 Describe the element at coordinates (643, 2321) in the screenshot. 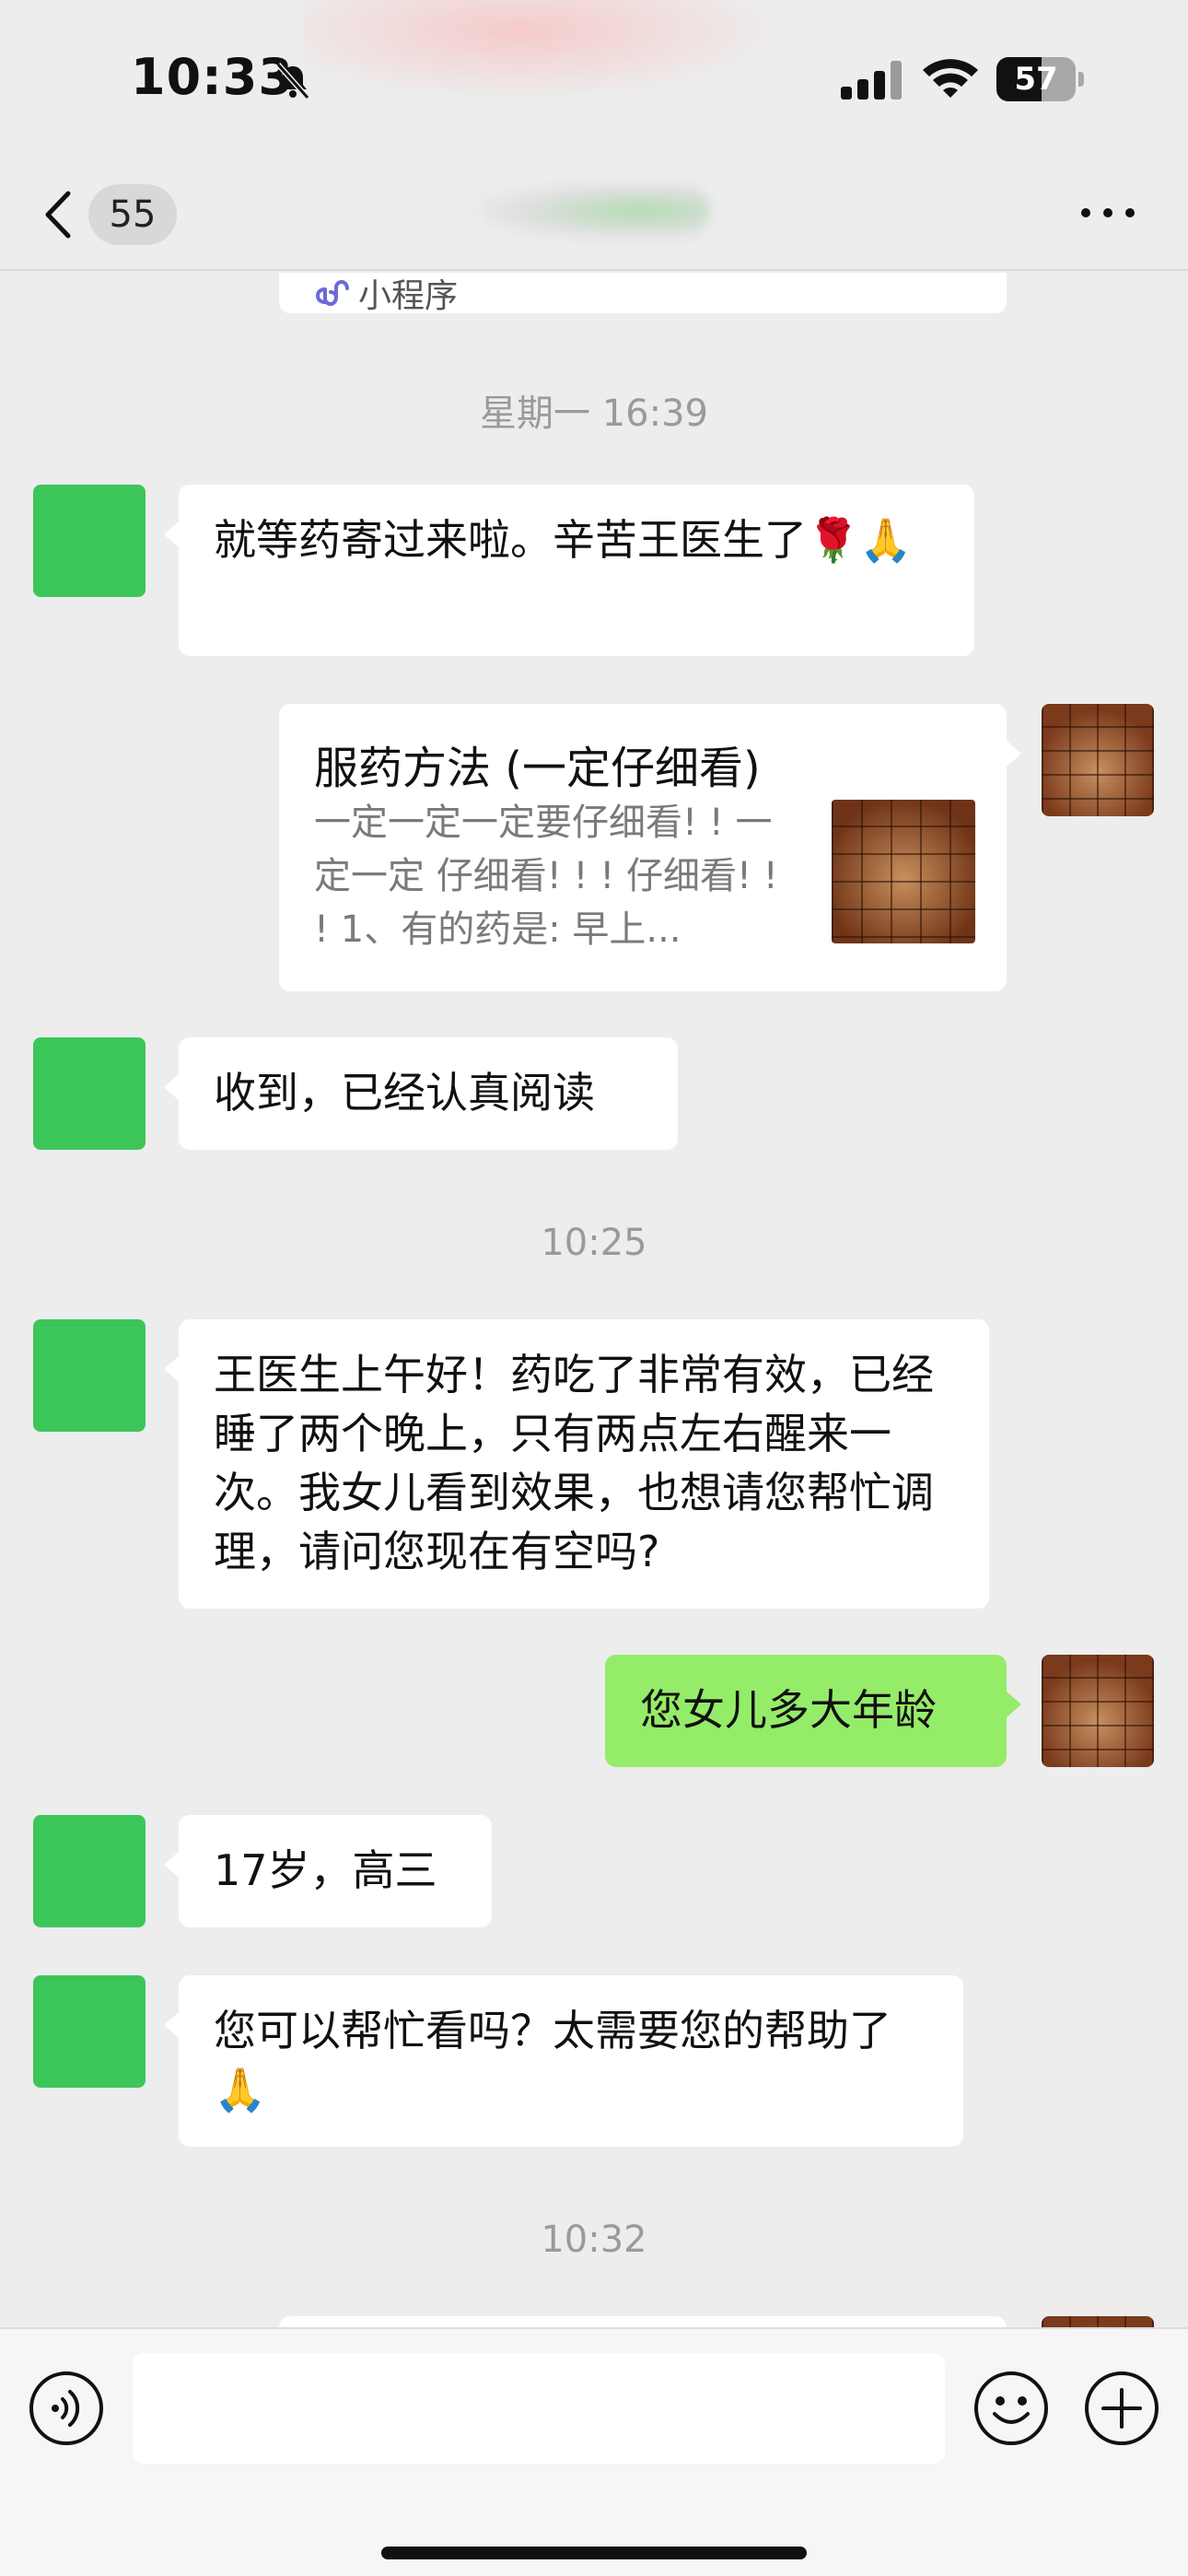

I see `article-card-partial` at that location.